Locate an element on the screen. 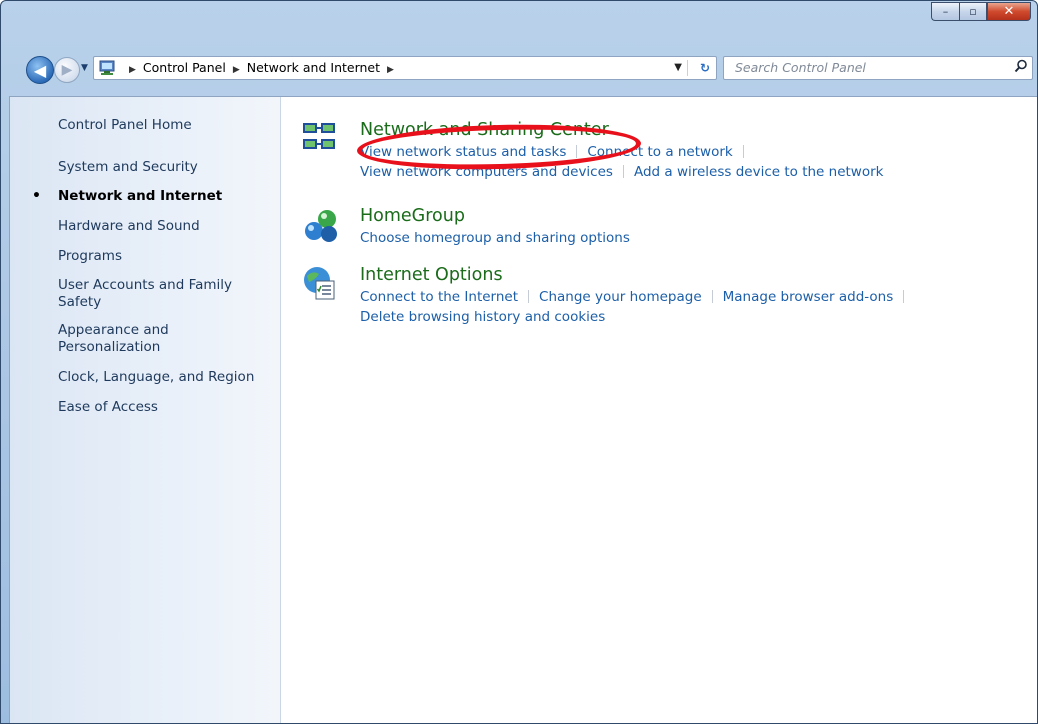 The image size is (1038, 724). homegroup-icon is located at coordinates (321, 225).